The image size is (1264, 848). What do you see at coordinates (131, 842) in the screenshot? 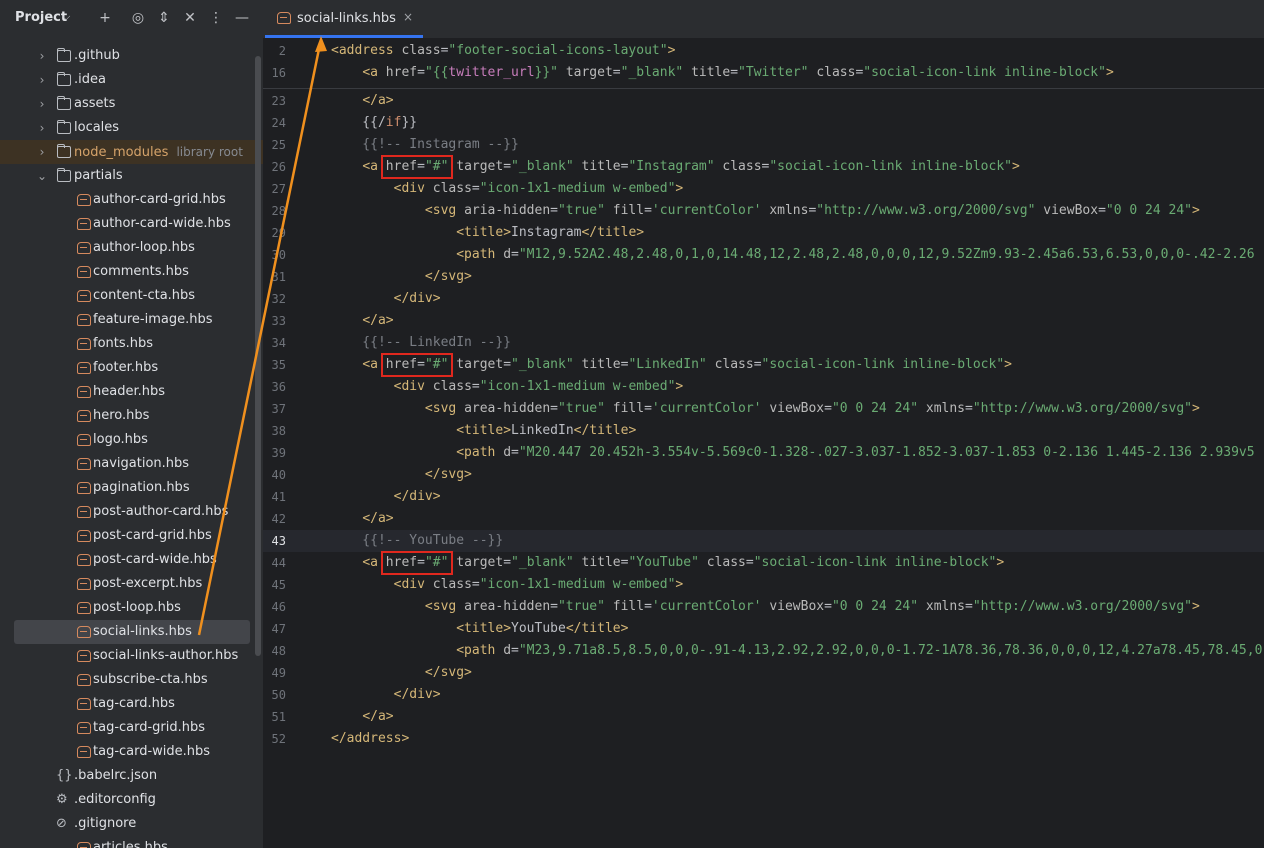
I see `tree-item: articles.hbs` at bounding box center [131, 842].